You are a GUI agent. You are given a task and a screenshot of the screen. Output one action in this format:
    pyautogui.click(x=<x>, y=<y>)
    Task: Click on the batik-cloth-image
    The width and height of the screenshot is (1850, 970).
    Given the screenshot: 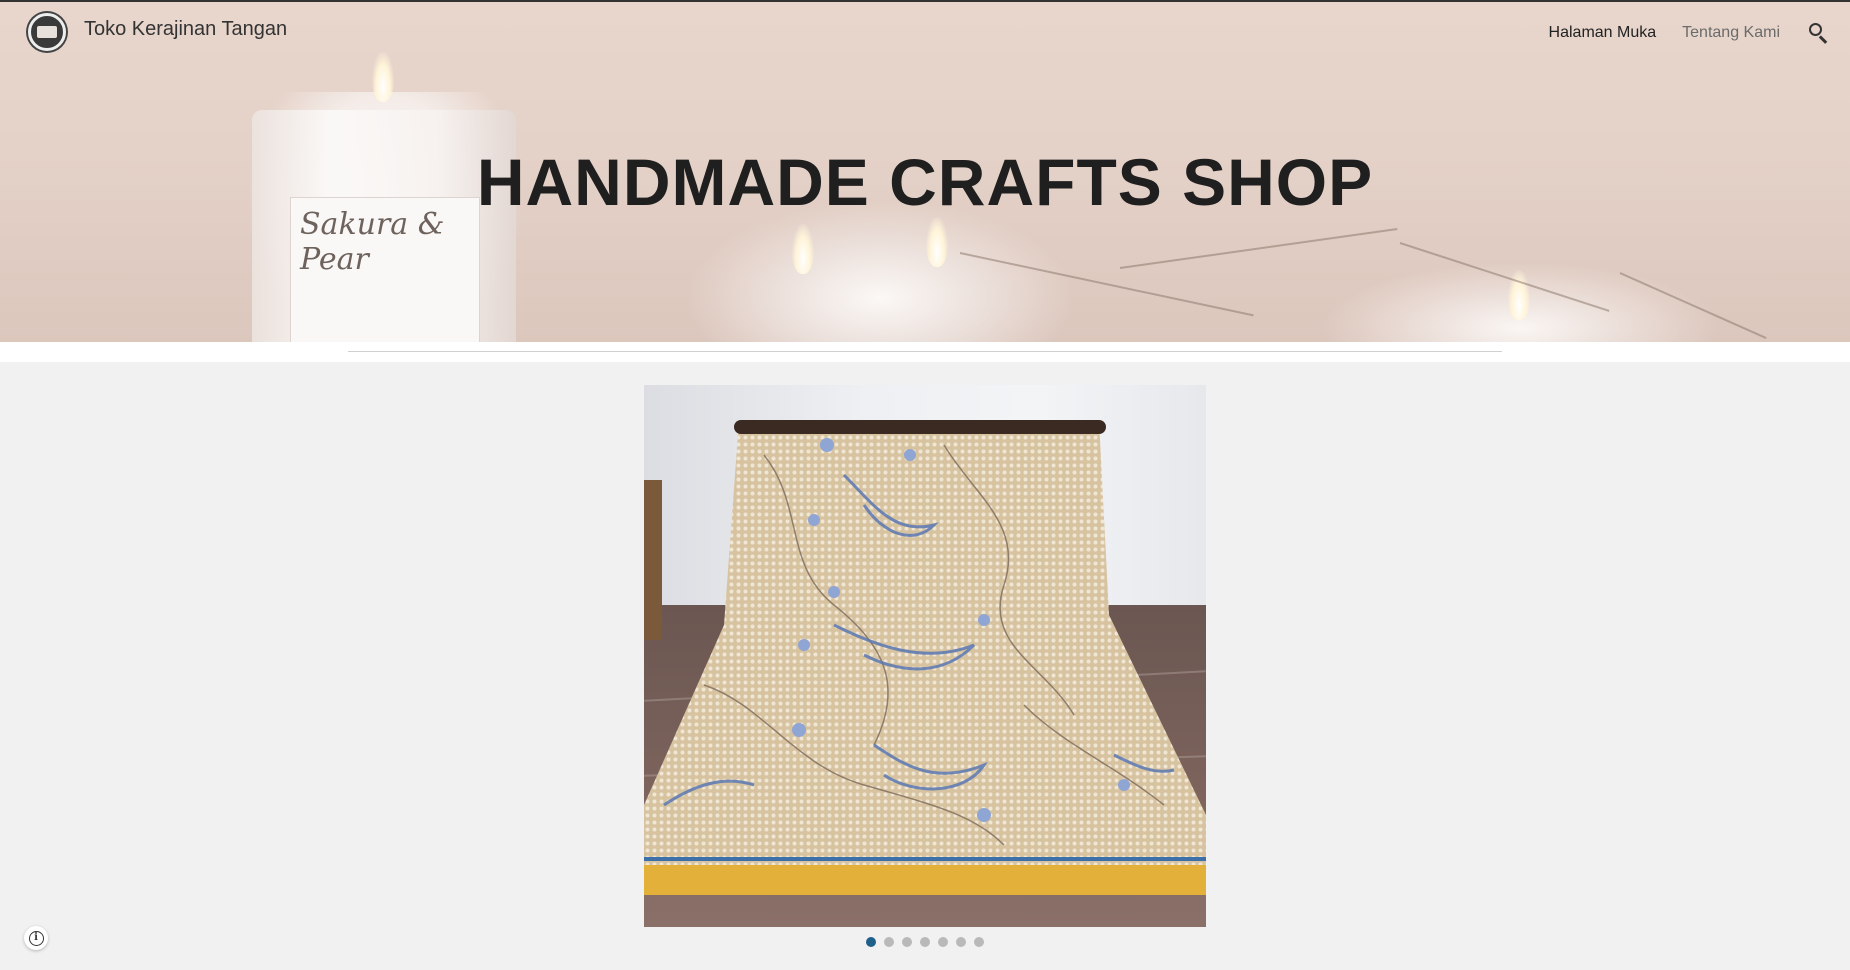 What is the action you would take?
    pyautogui.click(x=925, y=657)
    